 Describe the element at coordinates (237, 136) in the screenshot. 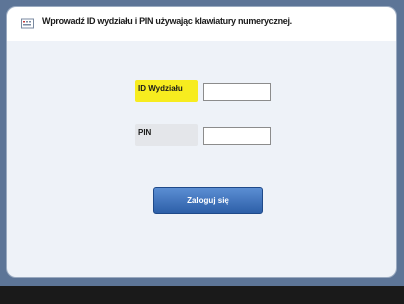

I see `pin-field` at that location.